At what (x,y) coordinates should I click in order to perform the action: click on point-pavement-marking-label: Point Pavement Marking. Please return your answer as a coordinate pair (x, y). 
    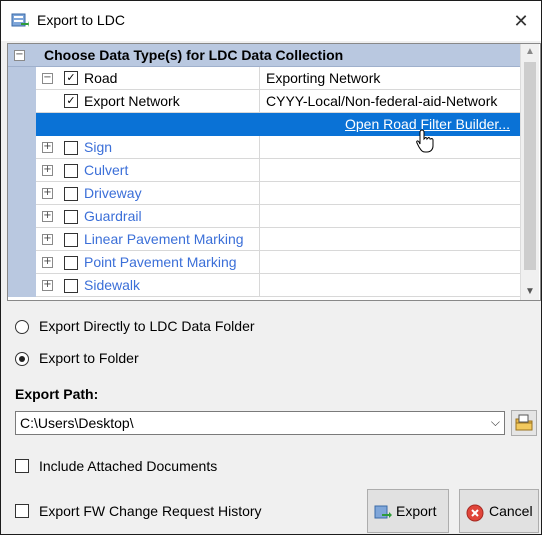
    Looking at the image, I should click on (160, 262).